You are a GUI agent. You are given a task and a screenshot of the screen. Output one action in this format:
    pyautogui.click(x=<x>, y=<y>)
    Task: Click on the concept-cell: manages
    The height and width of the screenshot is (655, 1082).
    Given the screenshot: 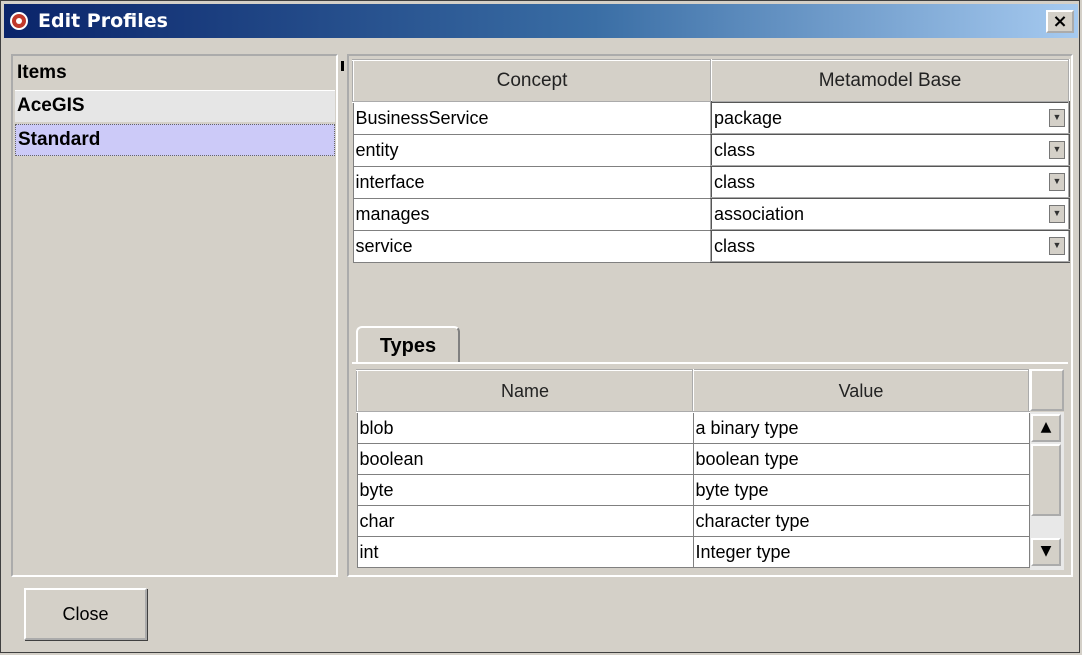 What is the action you would take?
    pyautogui.click(x=532, y=214)
    